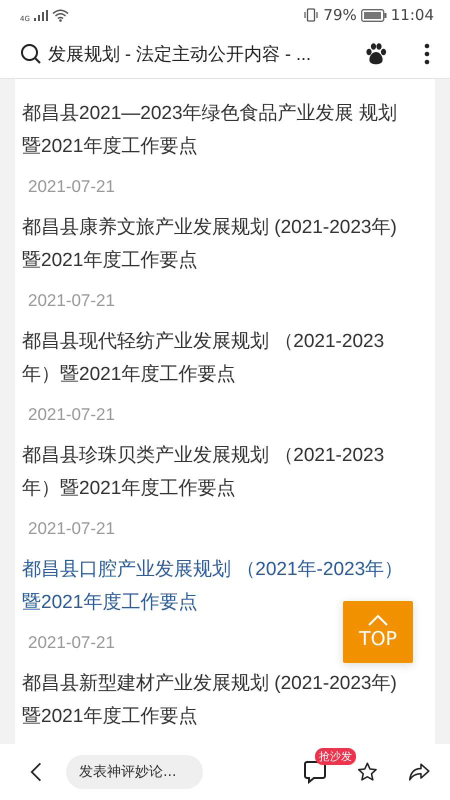 The height and width of the screenshot is (800, 450). I want to click on signal-icon, so click(41, 15).